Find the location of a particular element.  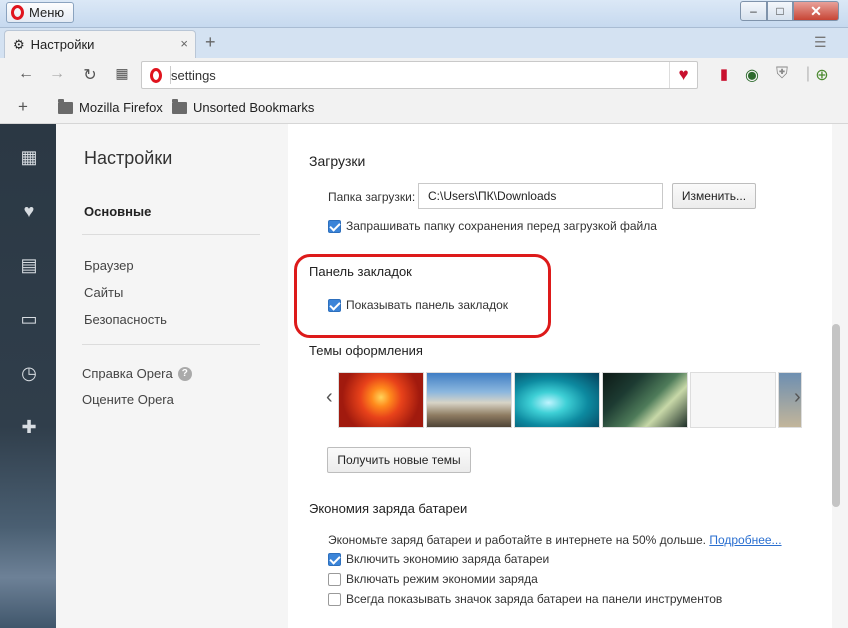

battery-saver-checkbox: Включить экономию заряда батареи is located at coordinates (438, 559).